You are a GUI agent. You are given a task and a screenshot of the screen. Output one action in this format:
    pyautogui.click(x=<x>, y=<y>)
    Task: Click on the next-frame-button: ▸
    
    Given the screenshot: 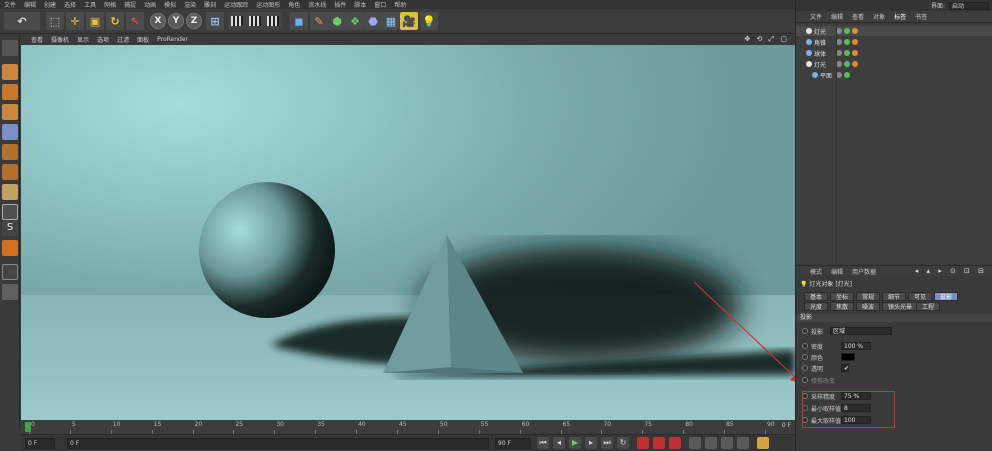 What is the action you would take?
    pyautogui.click(x=591, y=443)
    